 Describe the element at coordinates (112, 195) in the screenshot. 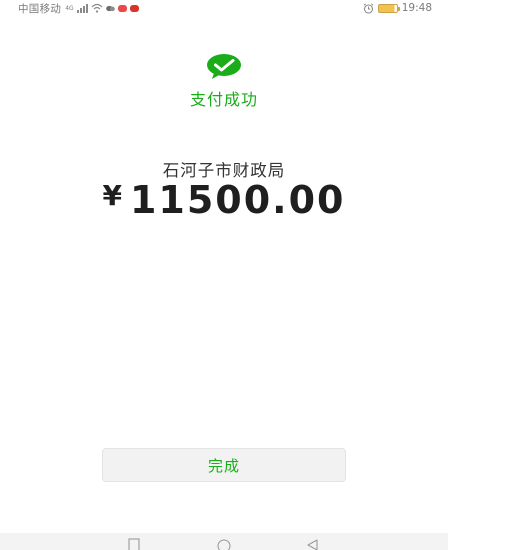

I see `currency-symbol: ¥` at that location.